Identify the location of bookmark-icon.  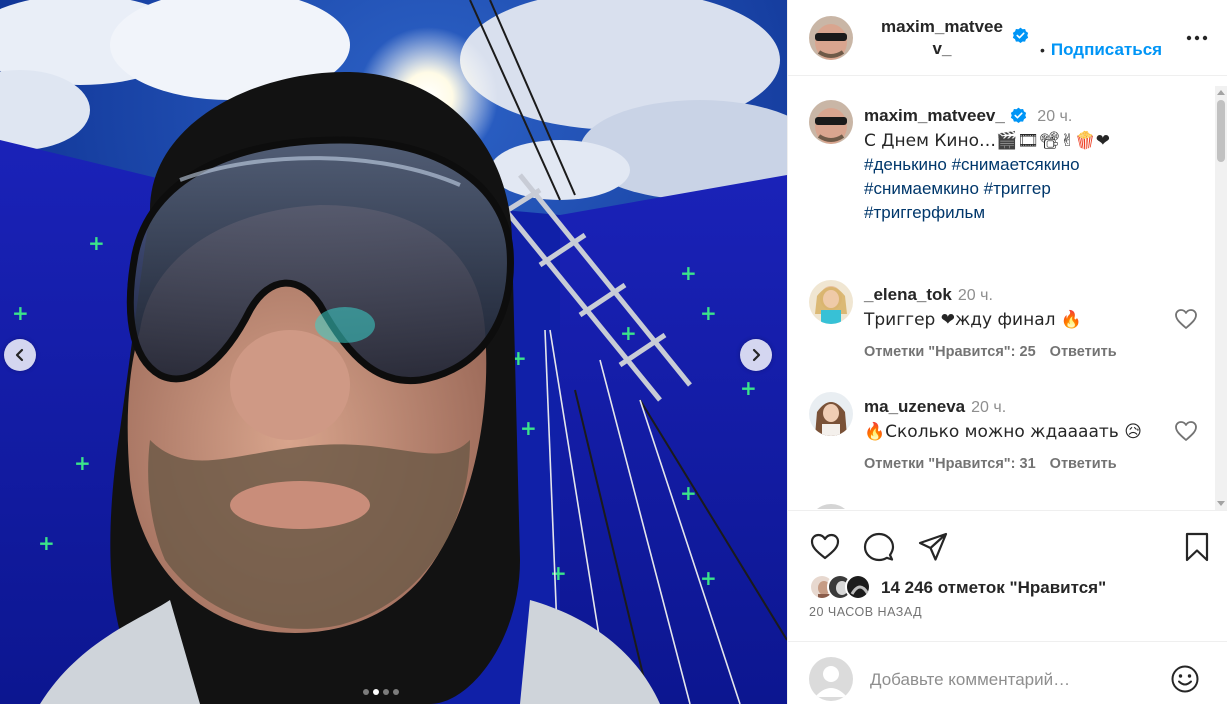
(1197, 547).